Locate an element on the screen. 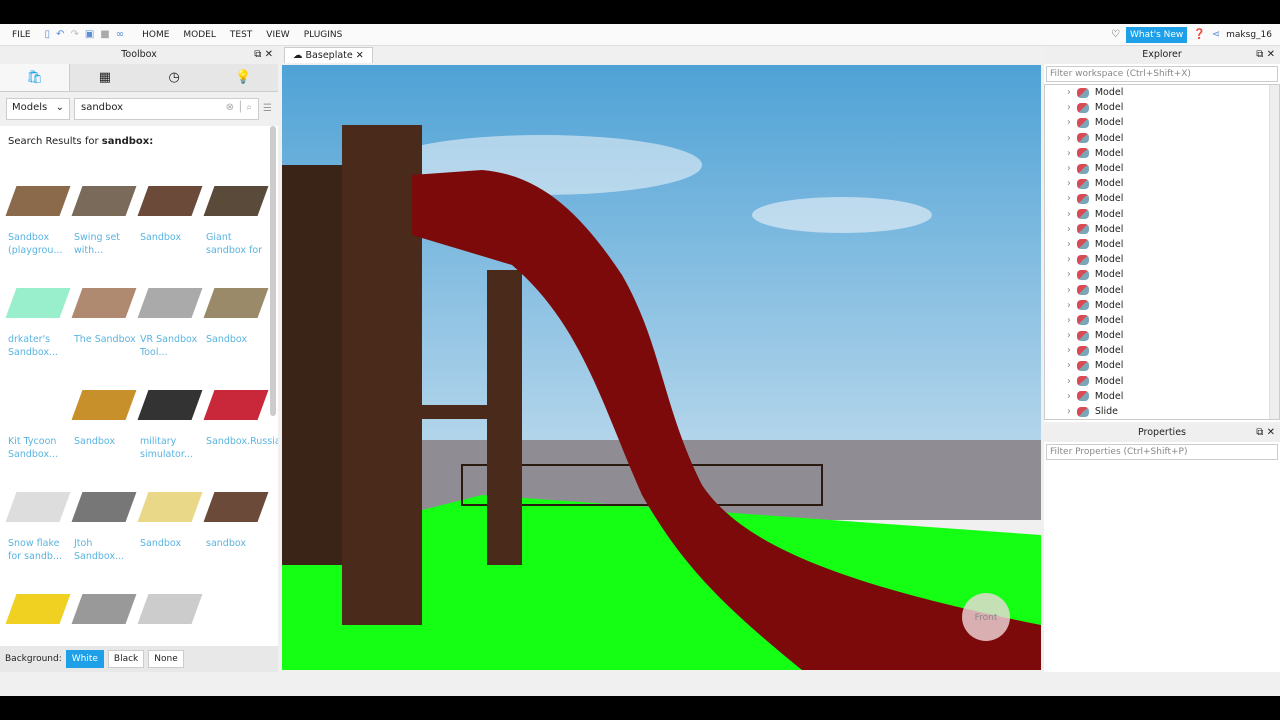  menu-home: HOME is located at coordinates (155, 35).